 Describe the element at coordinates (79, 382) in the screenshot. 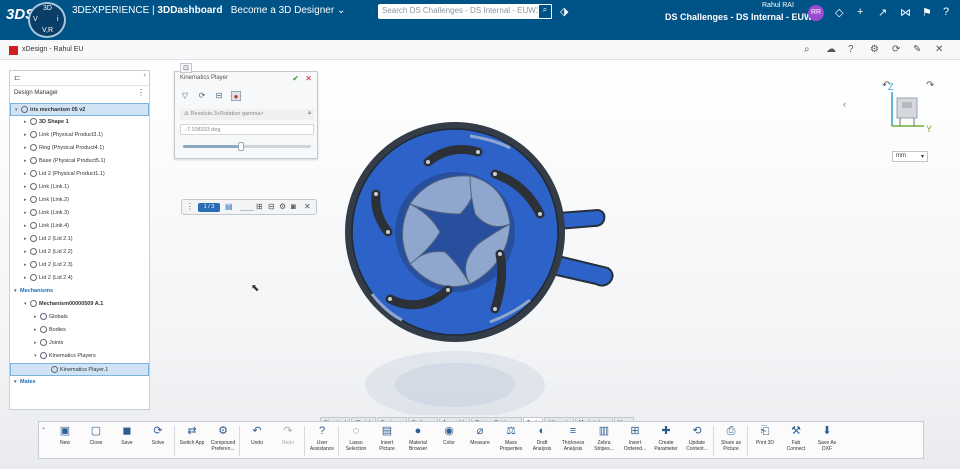

I see `tree-item: ▾ Mates` at that location.